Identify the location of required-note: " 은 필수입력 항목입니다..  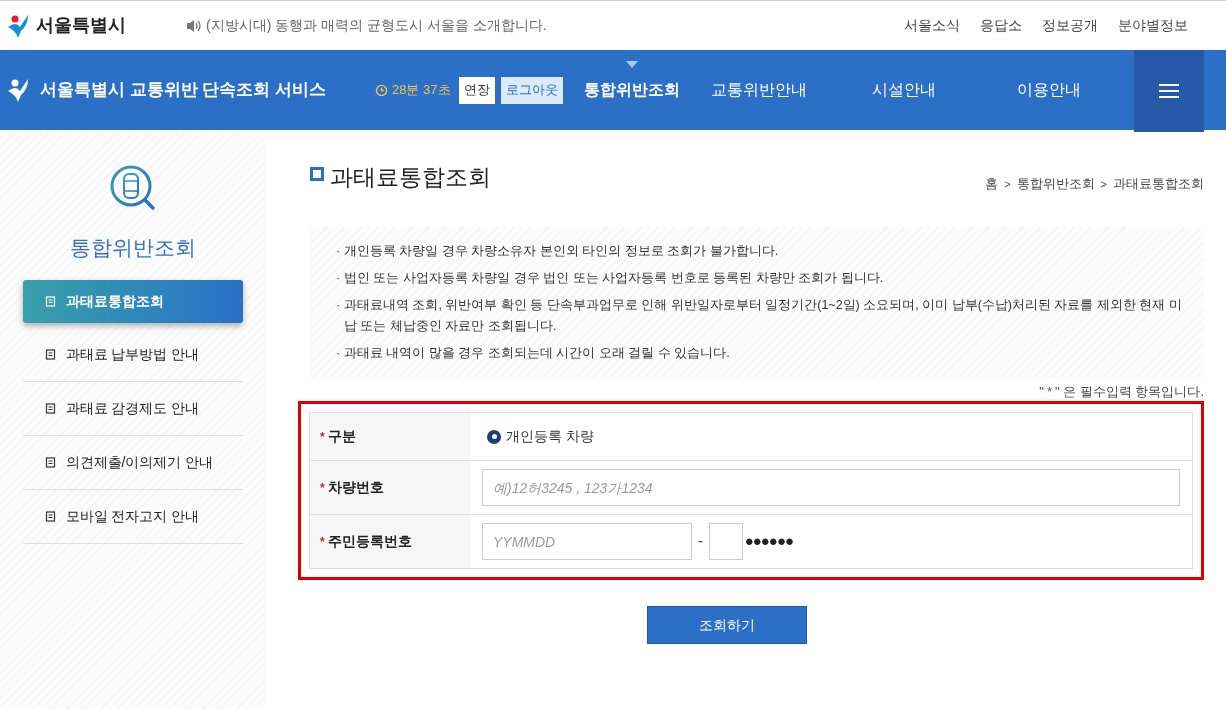
(1129, 391).